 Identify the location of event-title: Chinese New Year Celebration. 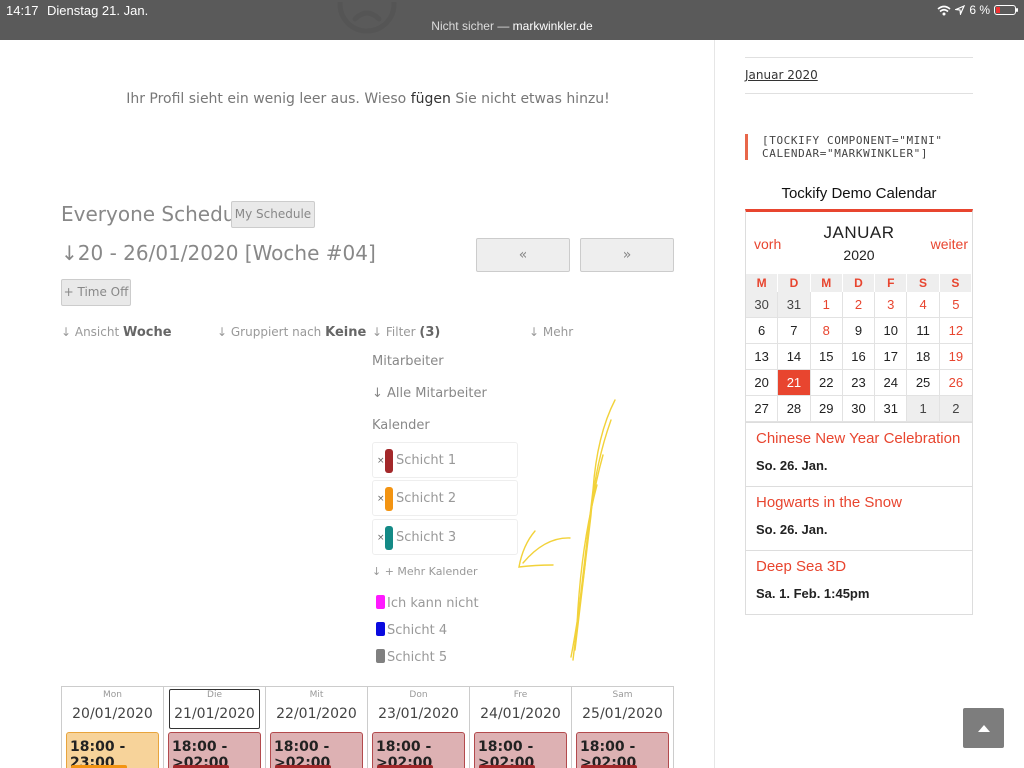
(858, 438).